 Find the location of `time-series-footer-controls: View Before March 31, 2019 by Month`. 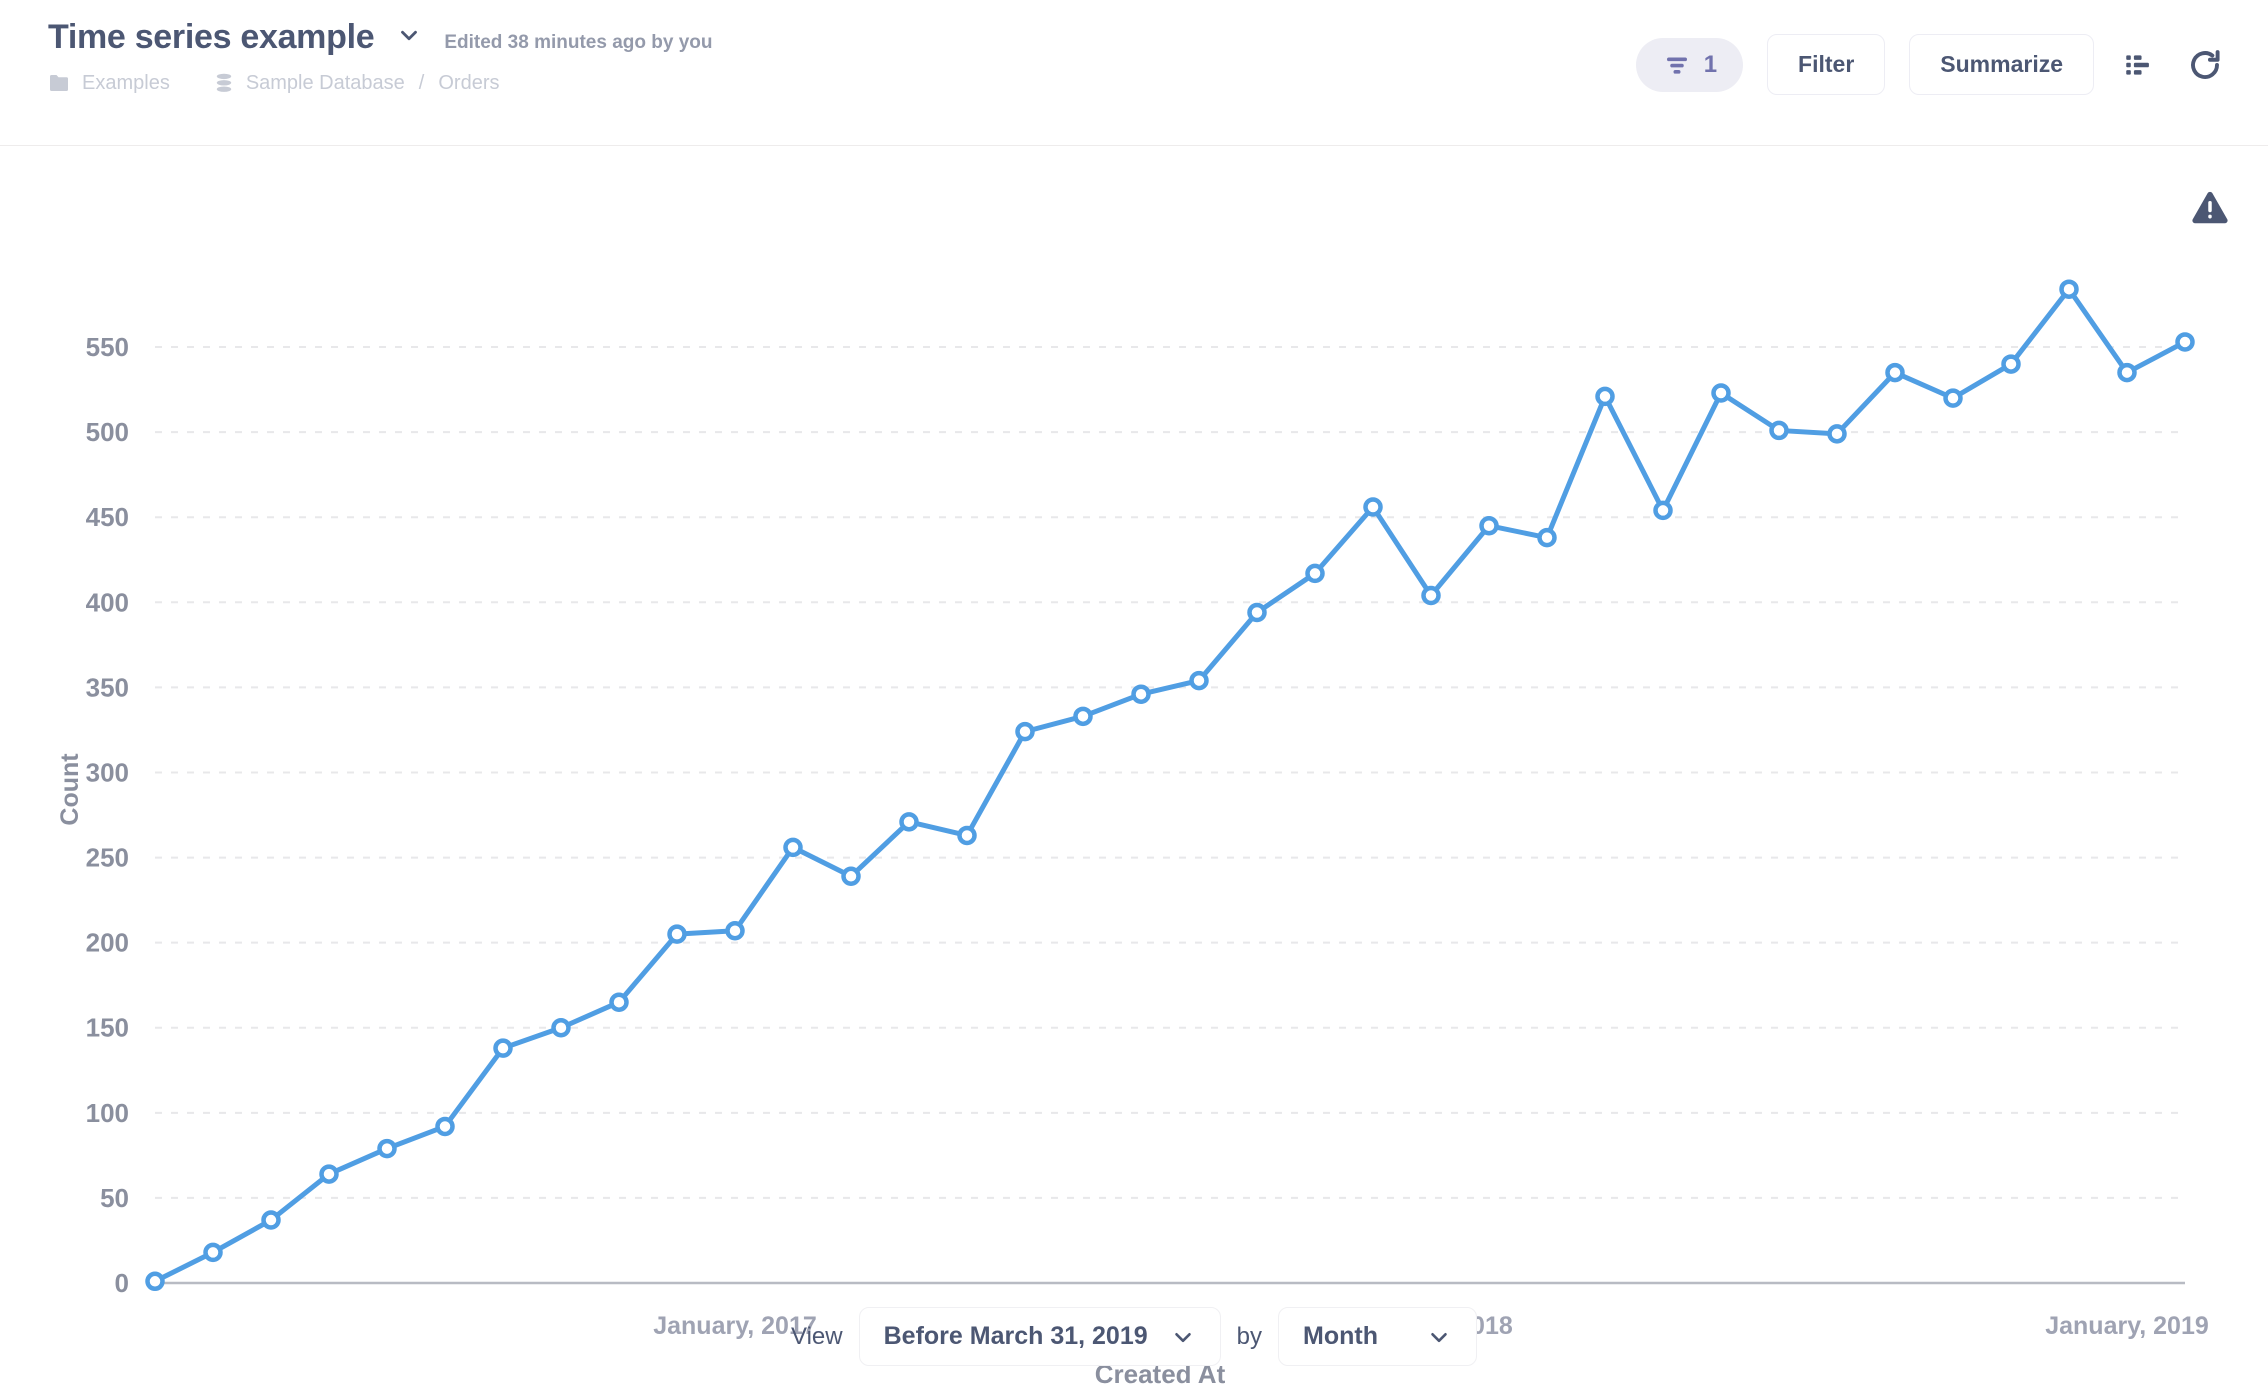

time-series-footer-controls: View Before March 31, 2019 by Month is located at coordinates (1134, 1336).